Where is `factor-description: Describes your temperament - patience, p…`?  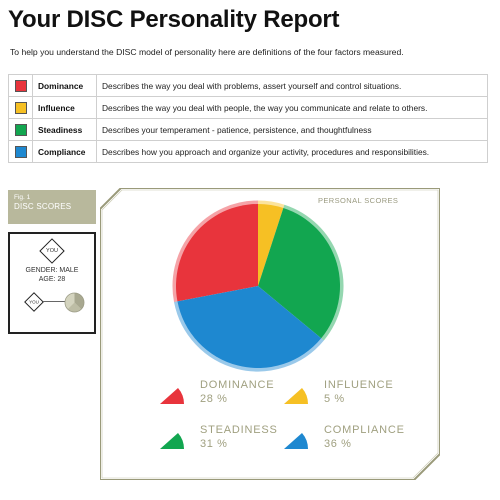 factor-description: Describes your temperament - patience, p… is located at coordinates (292, 129).